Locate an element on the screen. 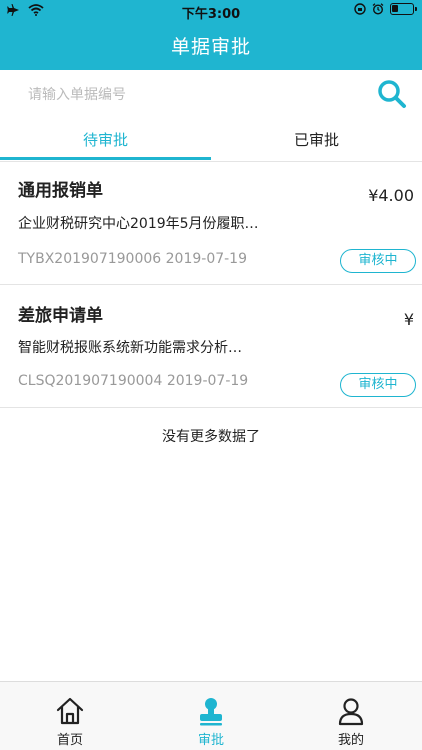  card-meta: TYBX201907190006 2019-07-19 is located at coordinates (132, 259).